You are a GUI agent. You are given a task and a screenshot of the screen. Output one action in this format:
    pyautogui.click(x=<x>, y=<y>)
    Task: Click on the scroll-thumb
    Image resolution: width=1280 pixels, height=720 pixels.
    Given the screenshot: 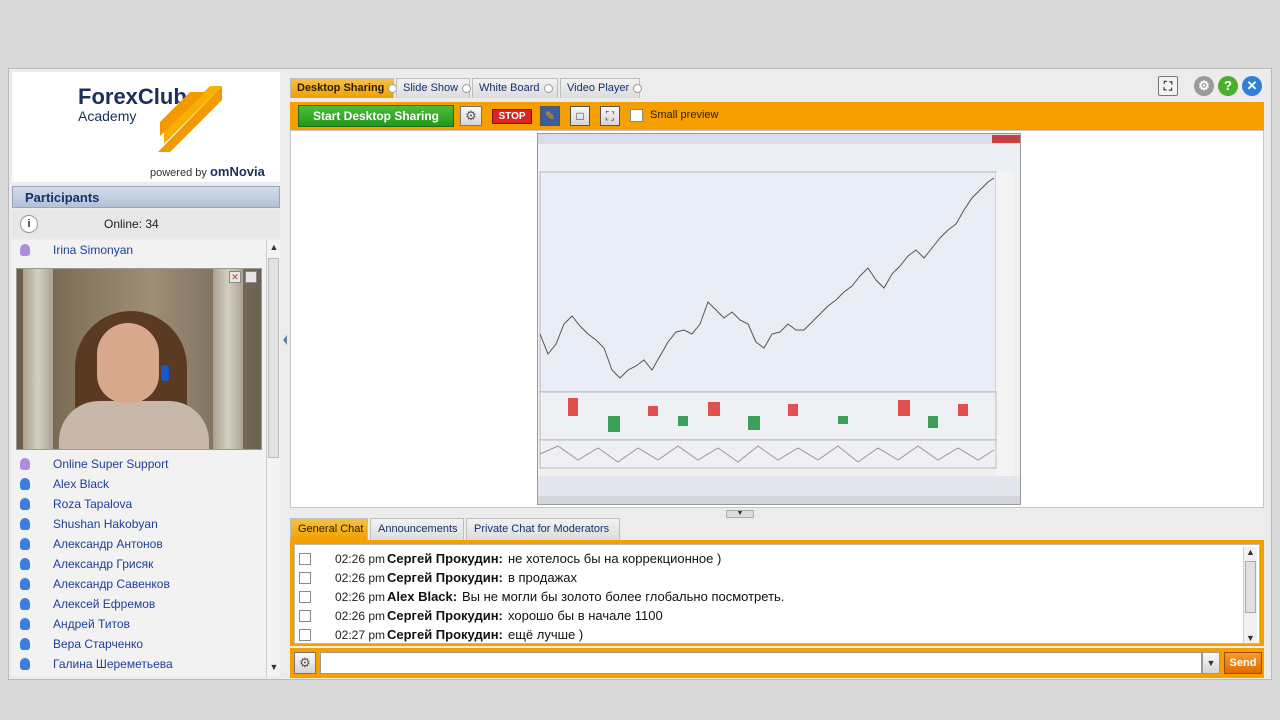 What is the action you would take?
    pyautogui.click(x=273, y=358)
    